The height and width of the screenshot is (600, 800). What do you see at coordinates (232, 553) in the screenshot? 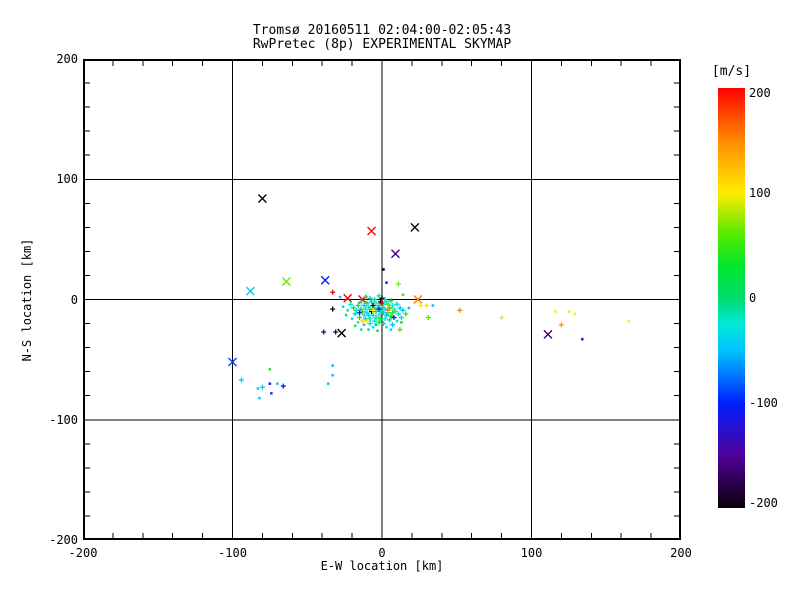
I see `x-tick-label: -100` at bounding box center [232, 553].